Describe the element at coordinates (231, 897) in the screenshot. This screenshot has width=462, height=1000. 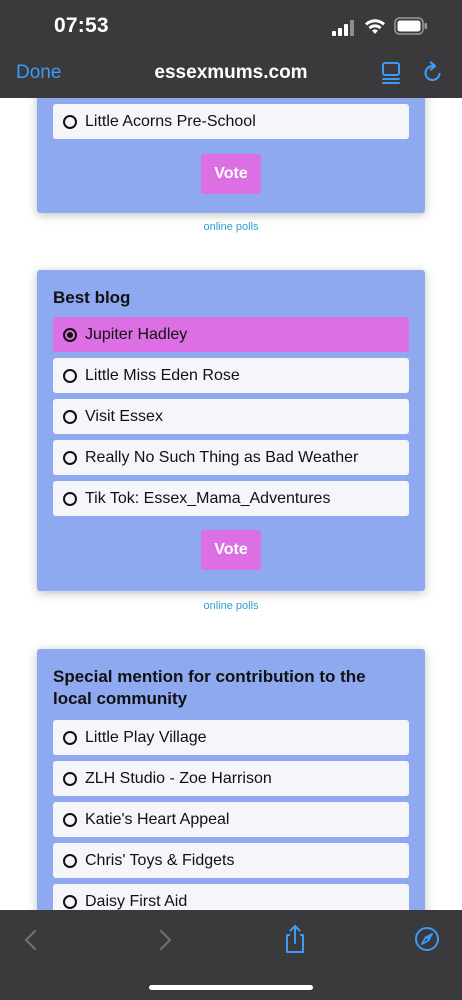
I see `poll-option: Daisy First Aid` at that location.